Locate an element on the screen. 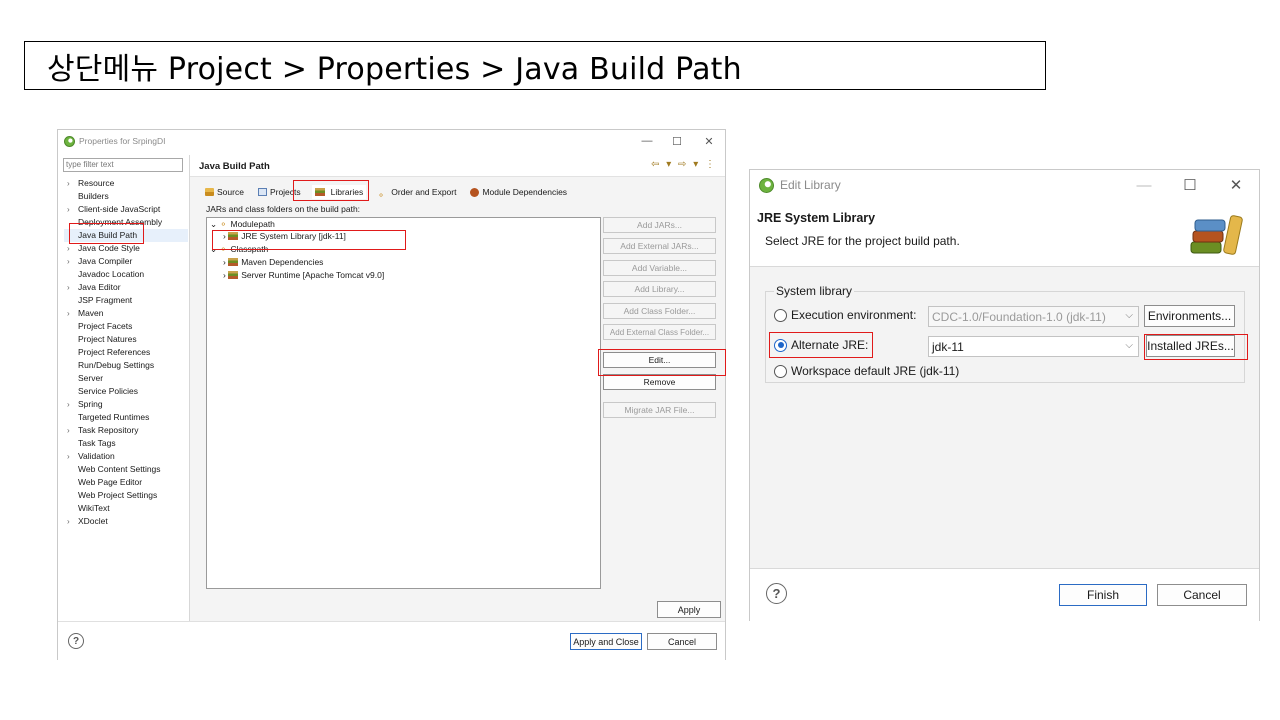  execution-environment-option: Execution environment: is located at coordinates (845, 315).